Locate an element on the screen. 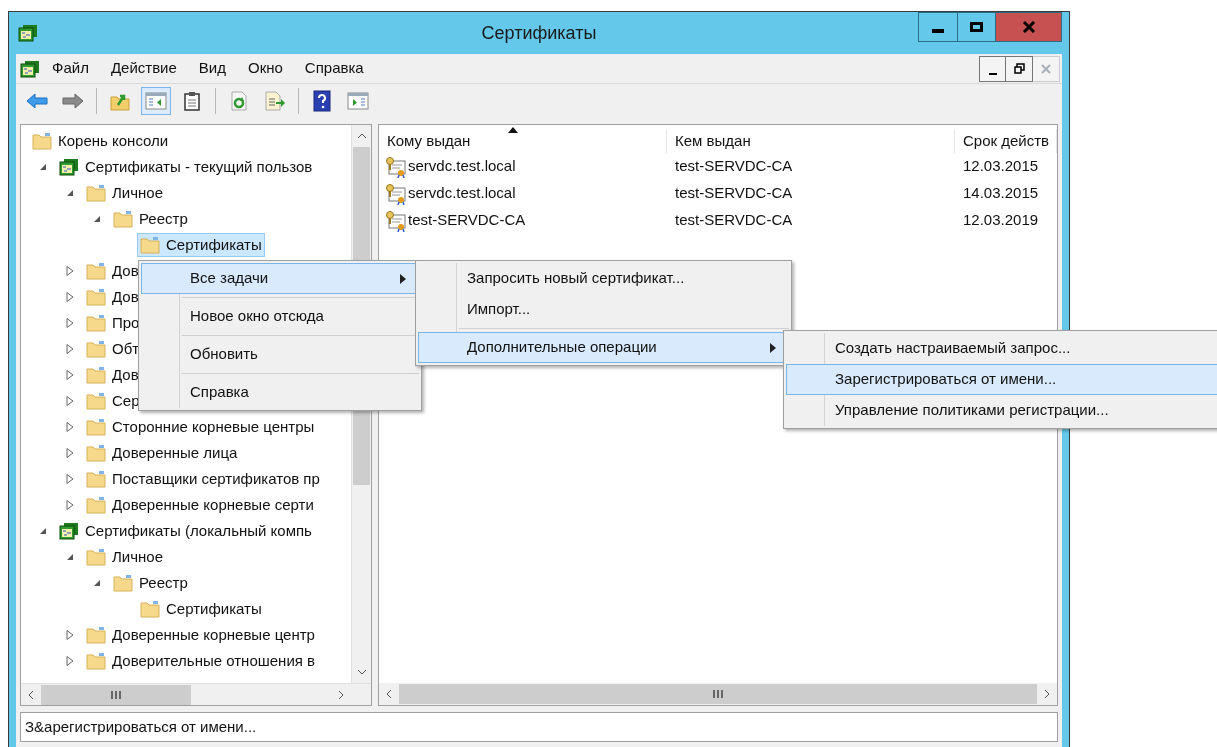  column-header: Кому выдан is located at coordinates (523, 141).